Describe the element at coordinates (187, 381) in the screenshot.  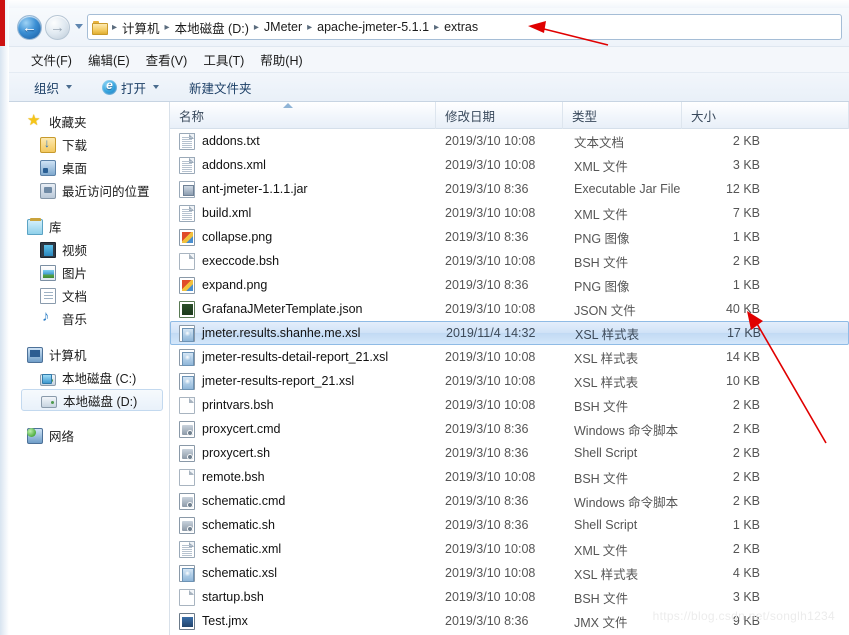
I see `xsl-file-icon` at that location.